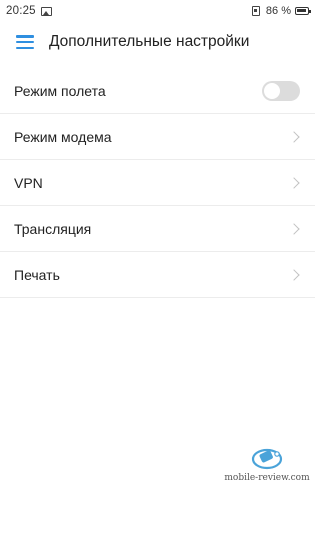  I want to click on status-bar-right: 86 %, so click(283, 11).